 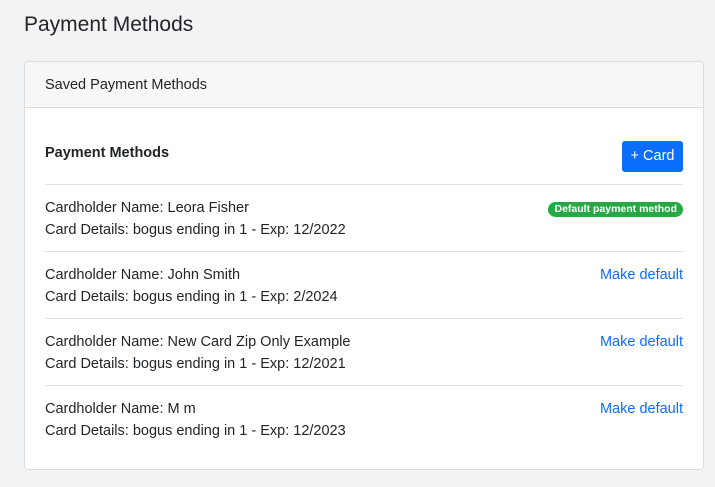 What do you see at coordinates (364, 147) in the screenshot?
I see `section-header: Payment Methods + Card` at bounding box center [364, 147].